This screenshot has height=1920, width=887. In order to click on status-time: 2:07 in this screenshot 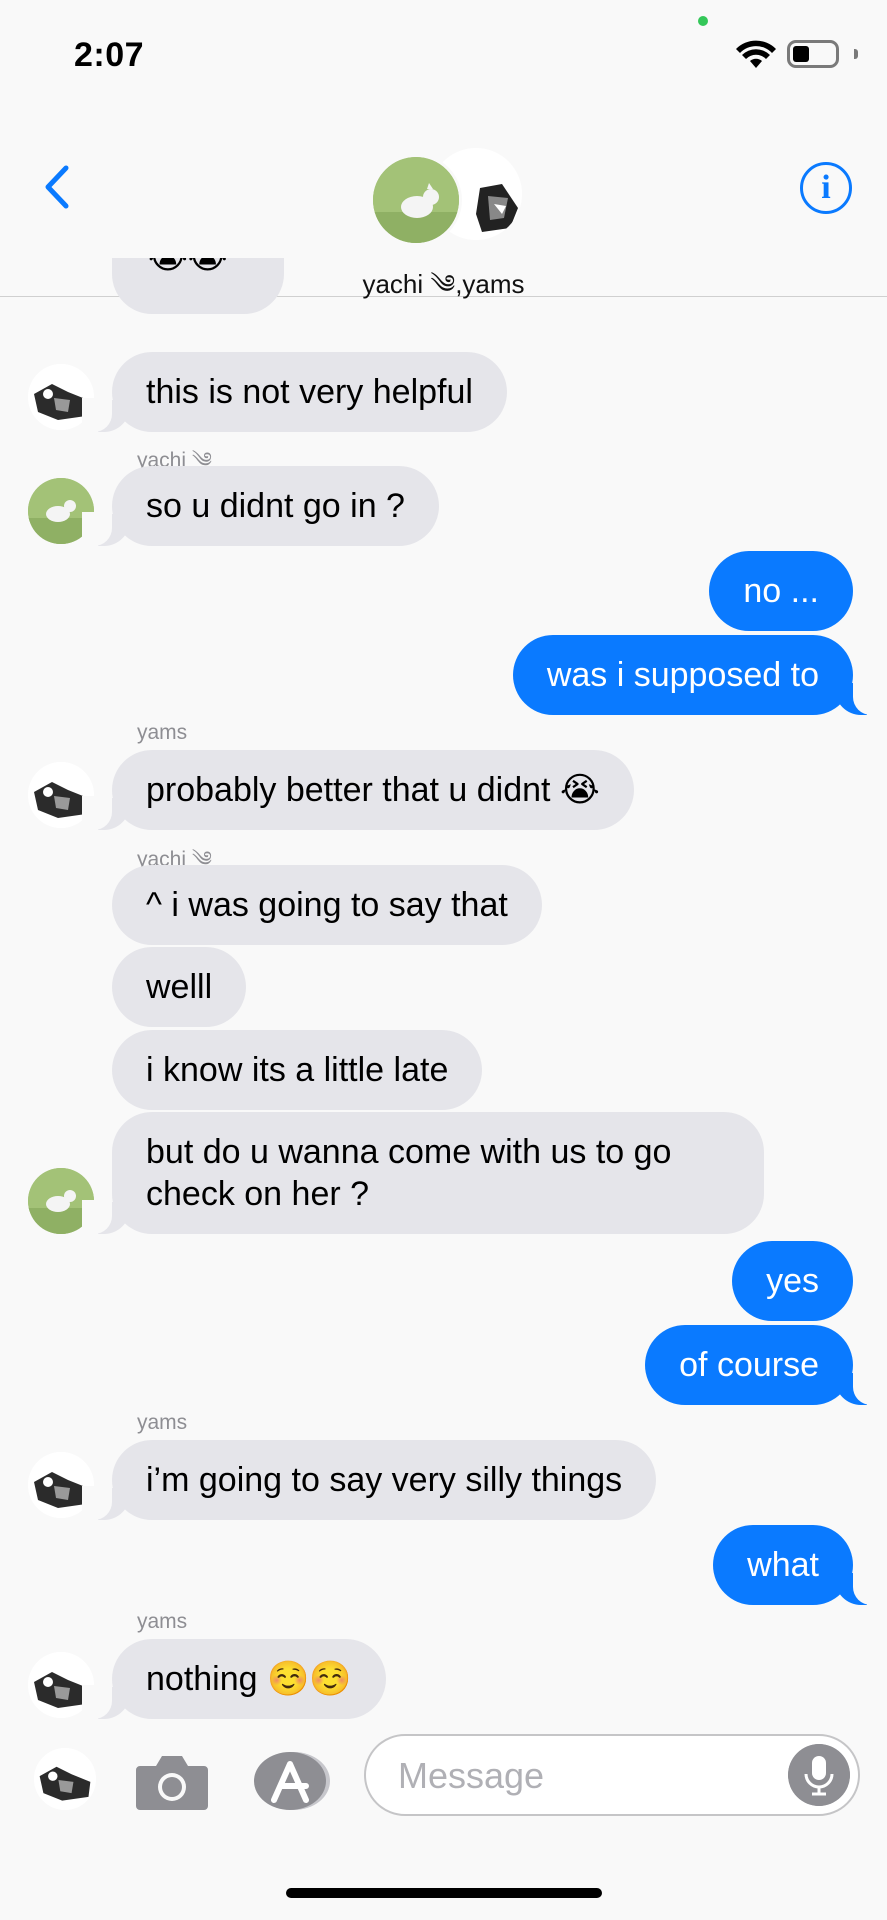, I will do `click(109, 55)`.